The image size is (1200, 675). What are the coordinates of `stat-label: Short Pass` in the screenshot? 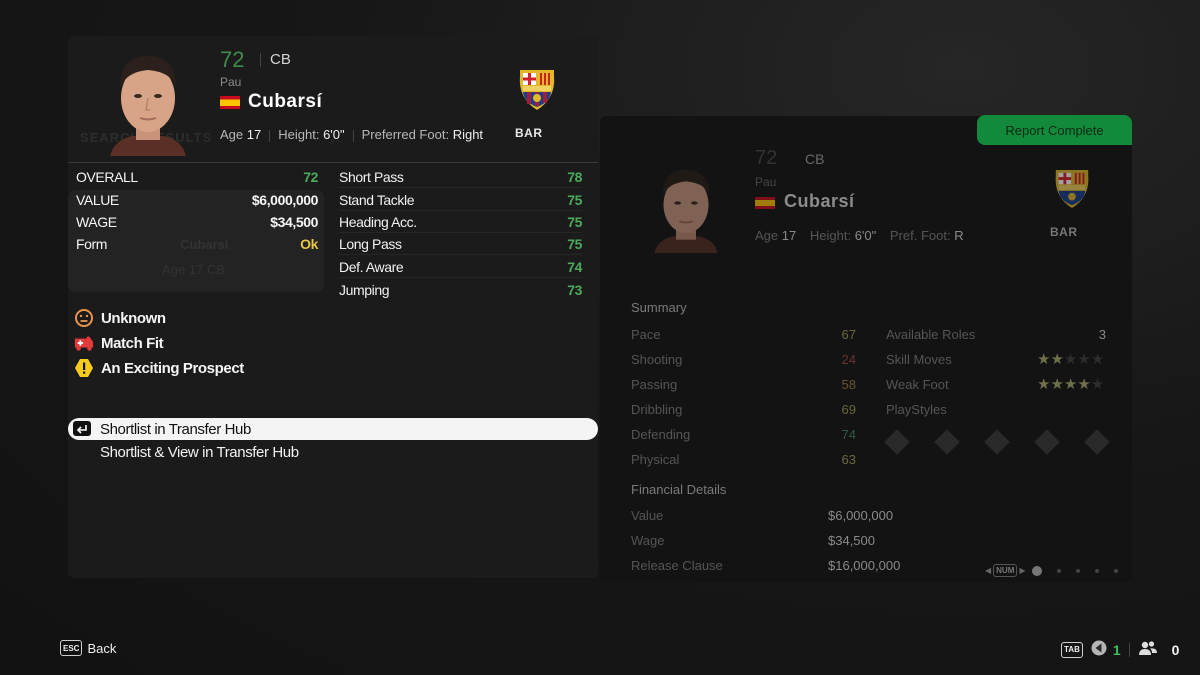 It's located at (371, 176).